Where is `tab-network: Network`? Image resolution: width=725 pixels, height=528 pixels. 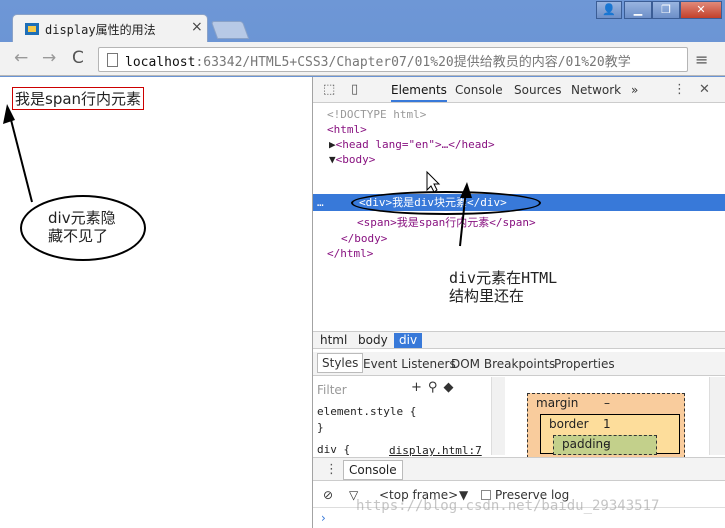 tab-network: Network is located at coordinates (596, 90).